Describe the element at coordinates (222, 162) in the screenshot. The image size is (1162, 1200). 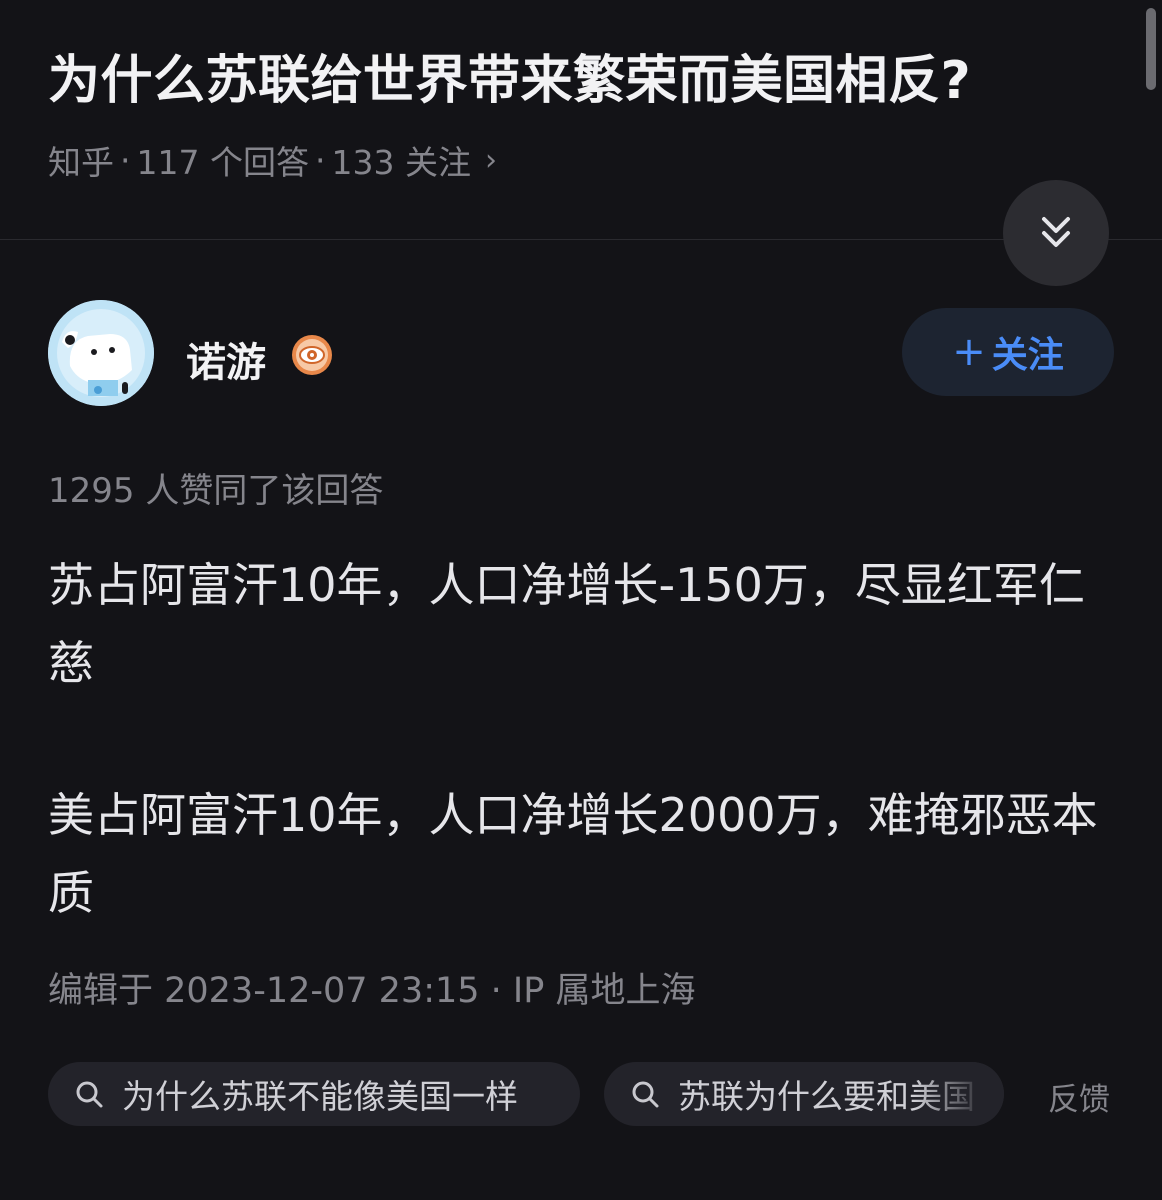
I see `answer-count: 117 个回答` at that location.